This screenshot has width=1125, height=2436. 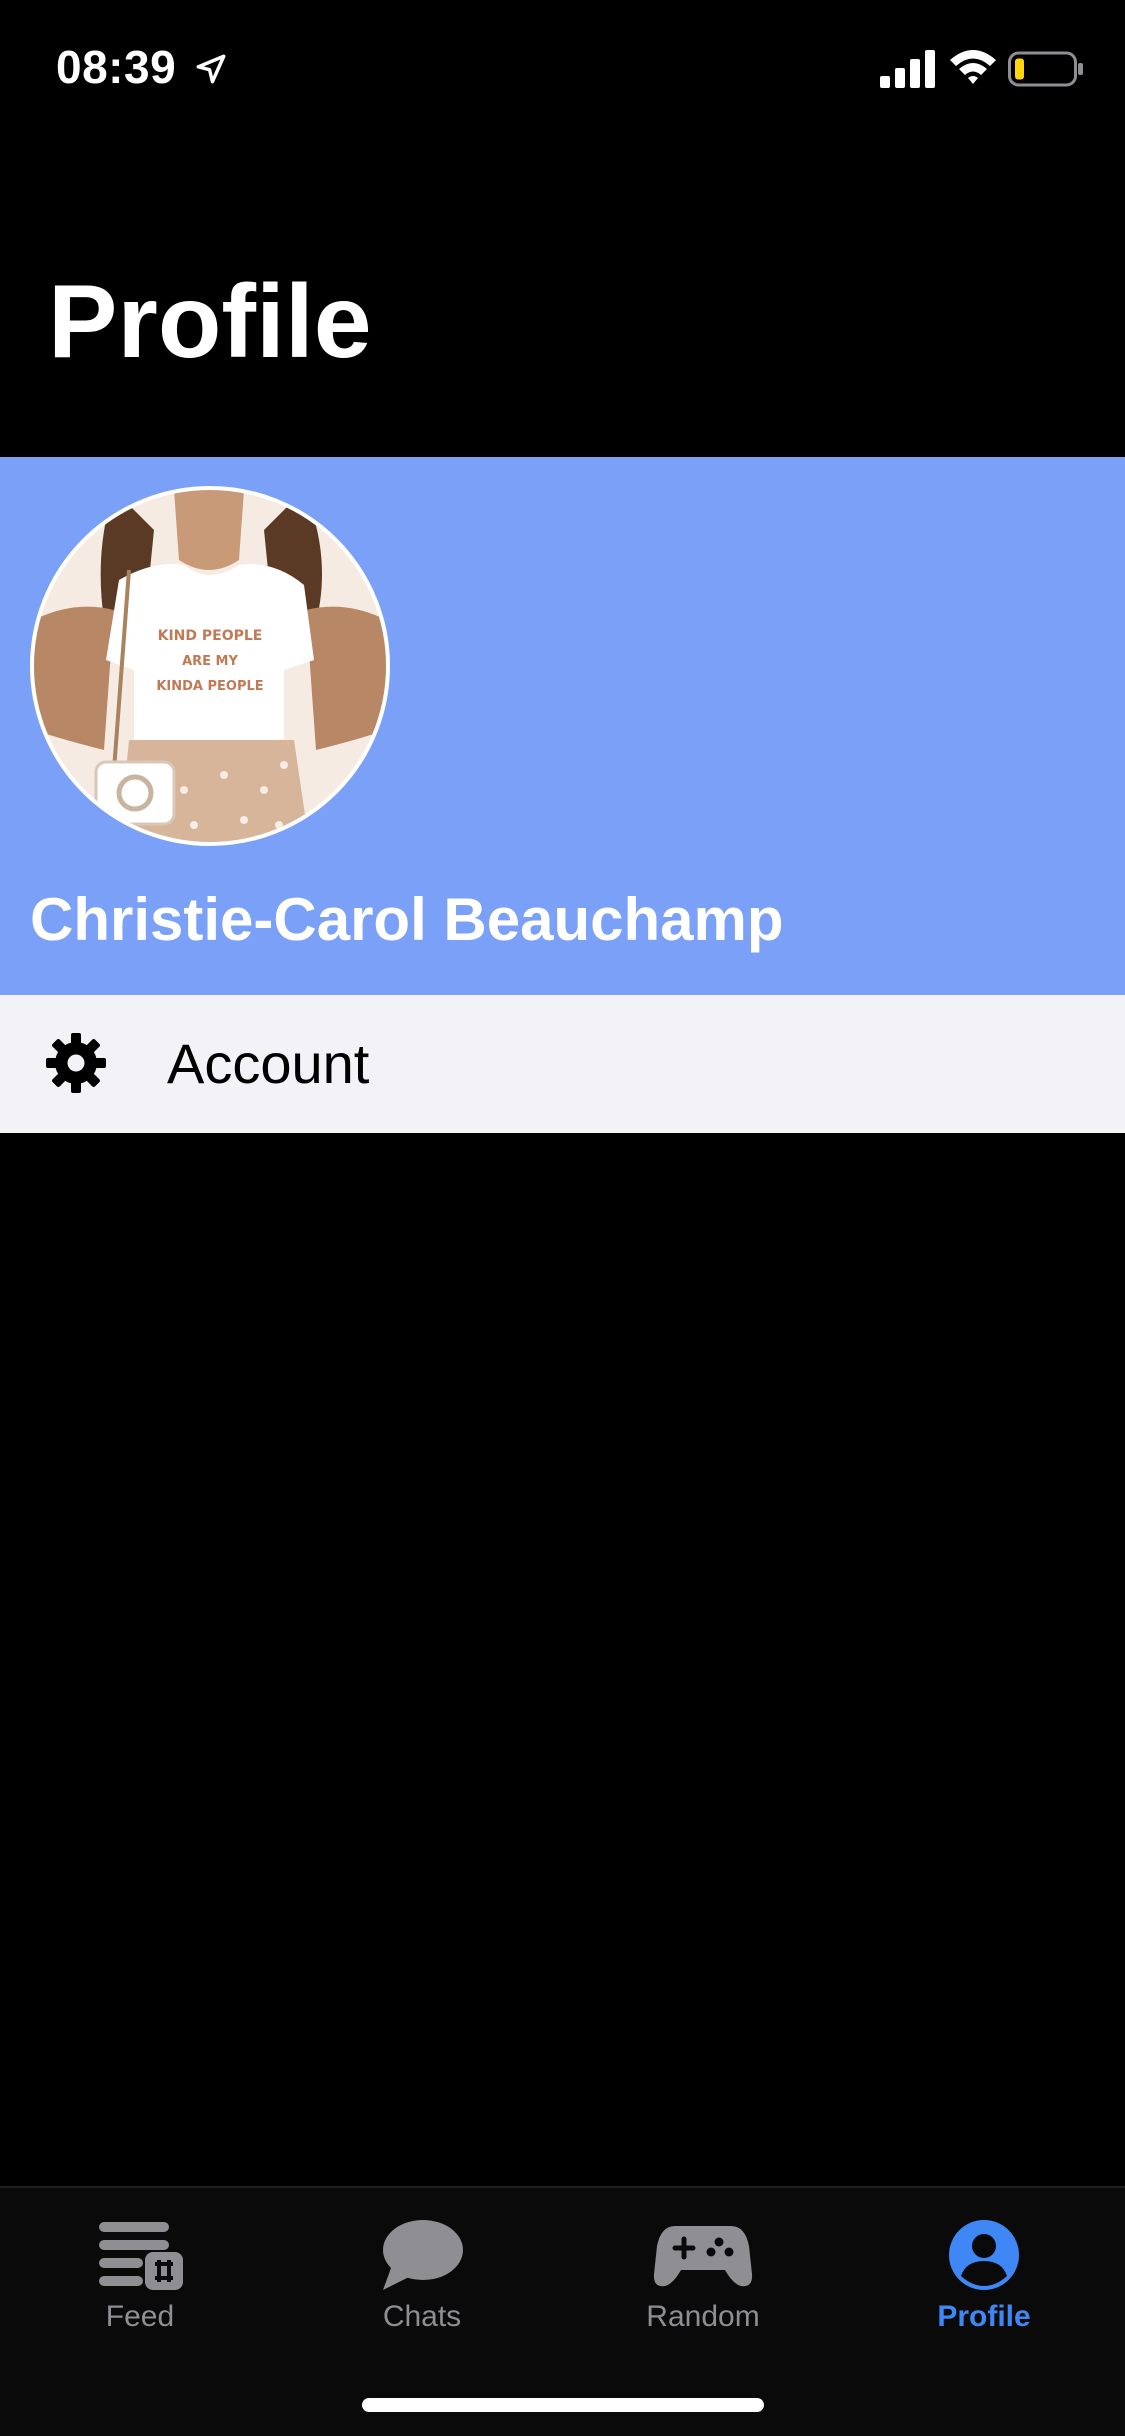 What do you see at coordinates (209, 686) in the screenshot?
I see `shirt-text-line-3: KINDA PEOPLE` at bounding box center [209, 686].